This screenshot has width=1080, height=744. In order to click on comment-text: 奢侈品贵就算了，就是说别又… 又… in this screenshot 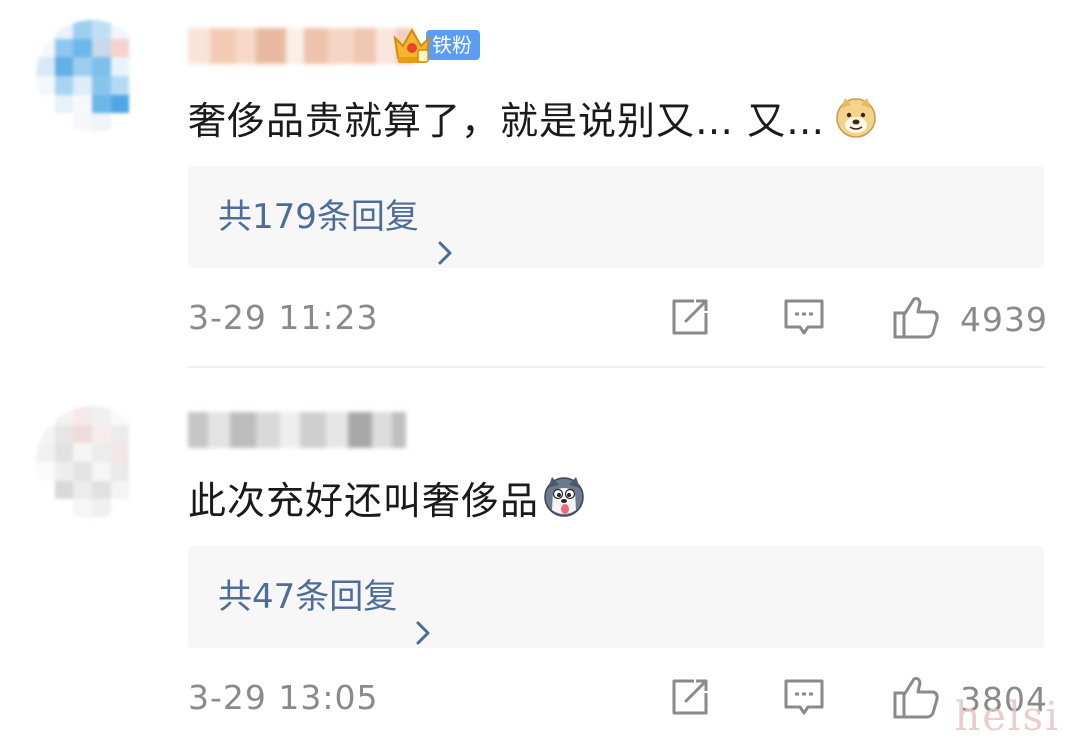, I will do `click(532, 117)`.